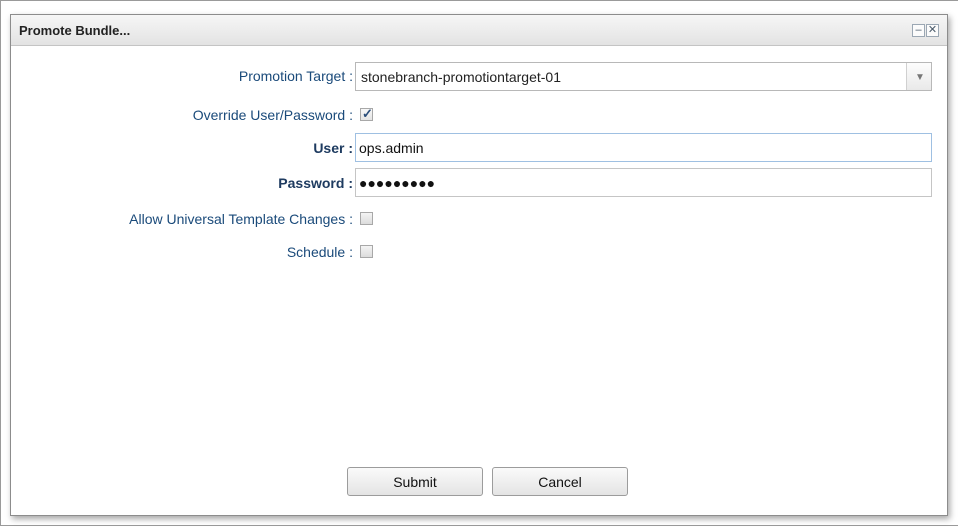 This screenshot has height=528, width=959. Describe the element at coordinates (319, 252) in the screenshot. I see `schedule-label: Schedule :` at that location.